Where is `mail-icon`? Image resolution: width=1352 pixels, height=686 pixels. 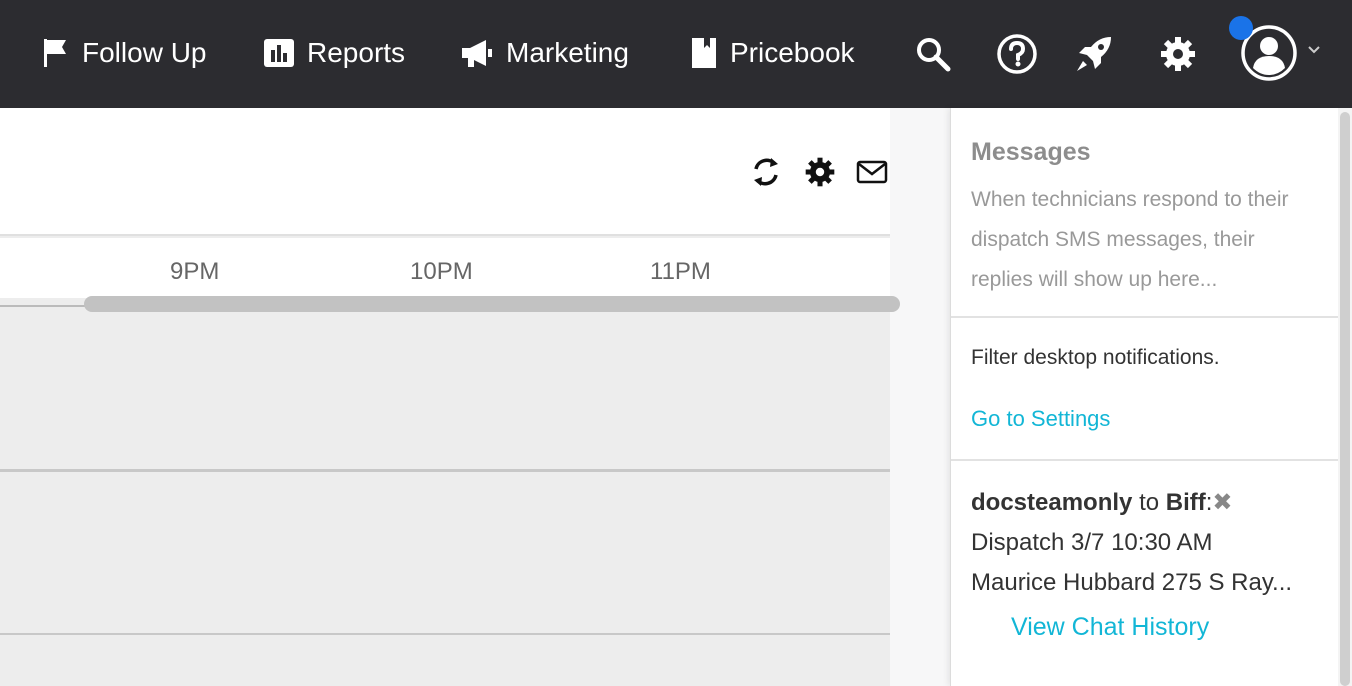
mail-icon is located at coordinates (872, 172).